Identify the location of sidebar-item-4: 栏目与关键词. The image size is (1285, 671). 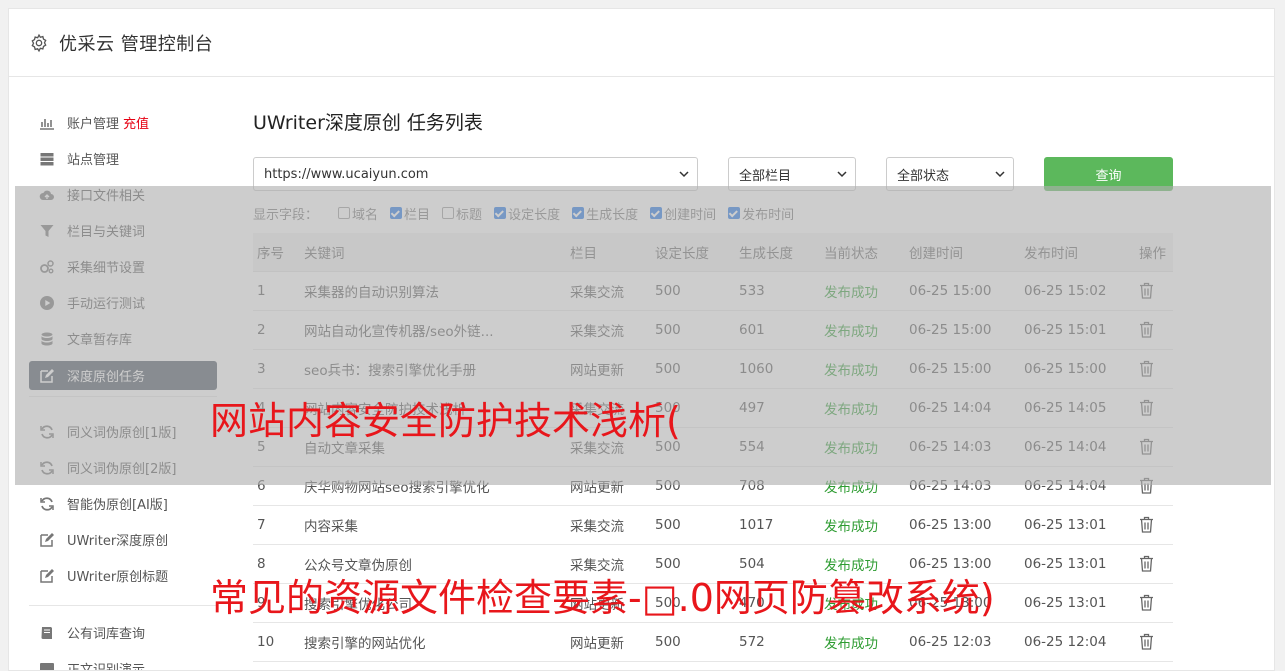
(123, 230).